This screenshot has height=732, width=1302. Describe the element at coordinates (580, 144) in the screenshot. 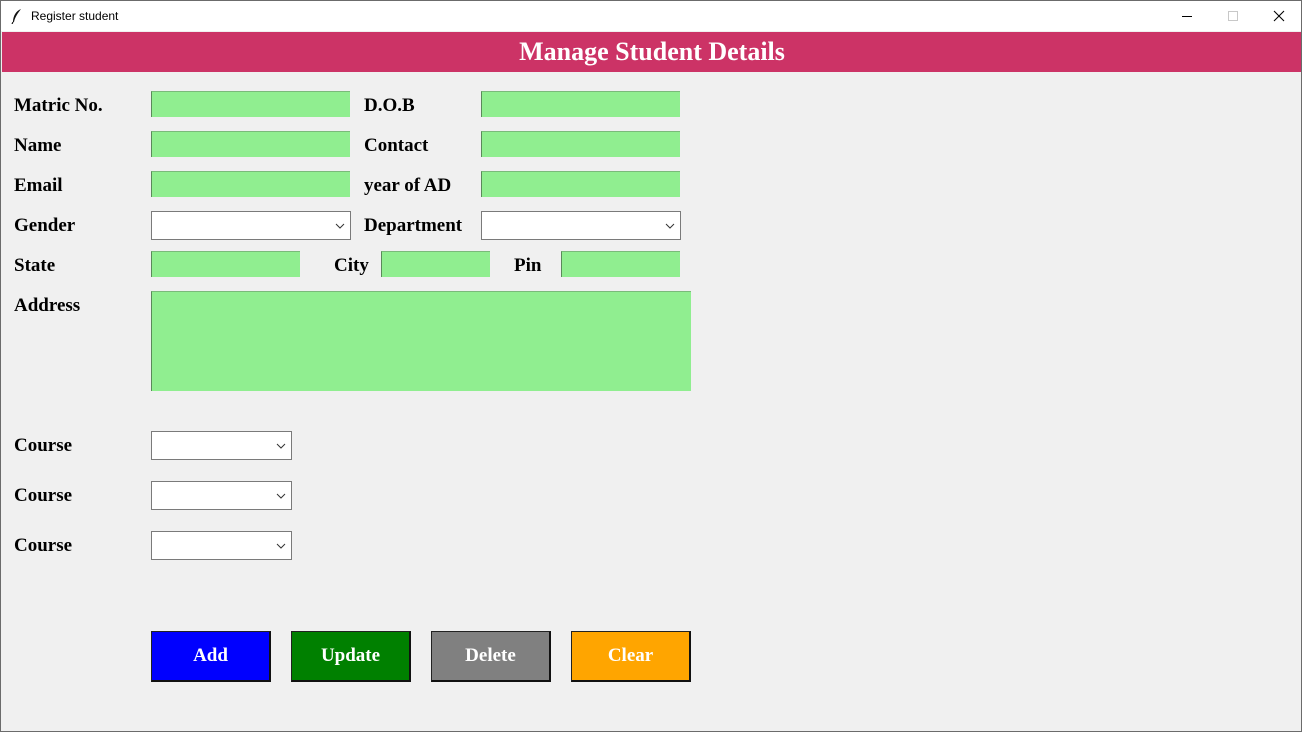

I see `contact-field` at that location.